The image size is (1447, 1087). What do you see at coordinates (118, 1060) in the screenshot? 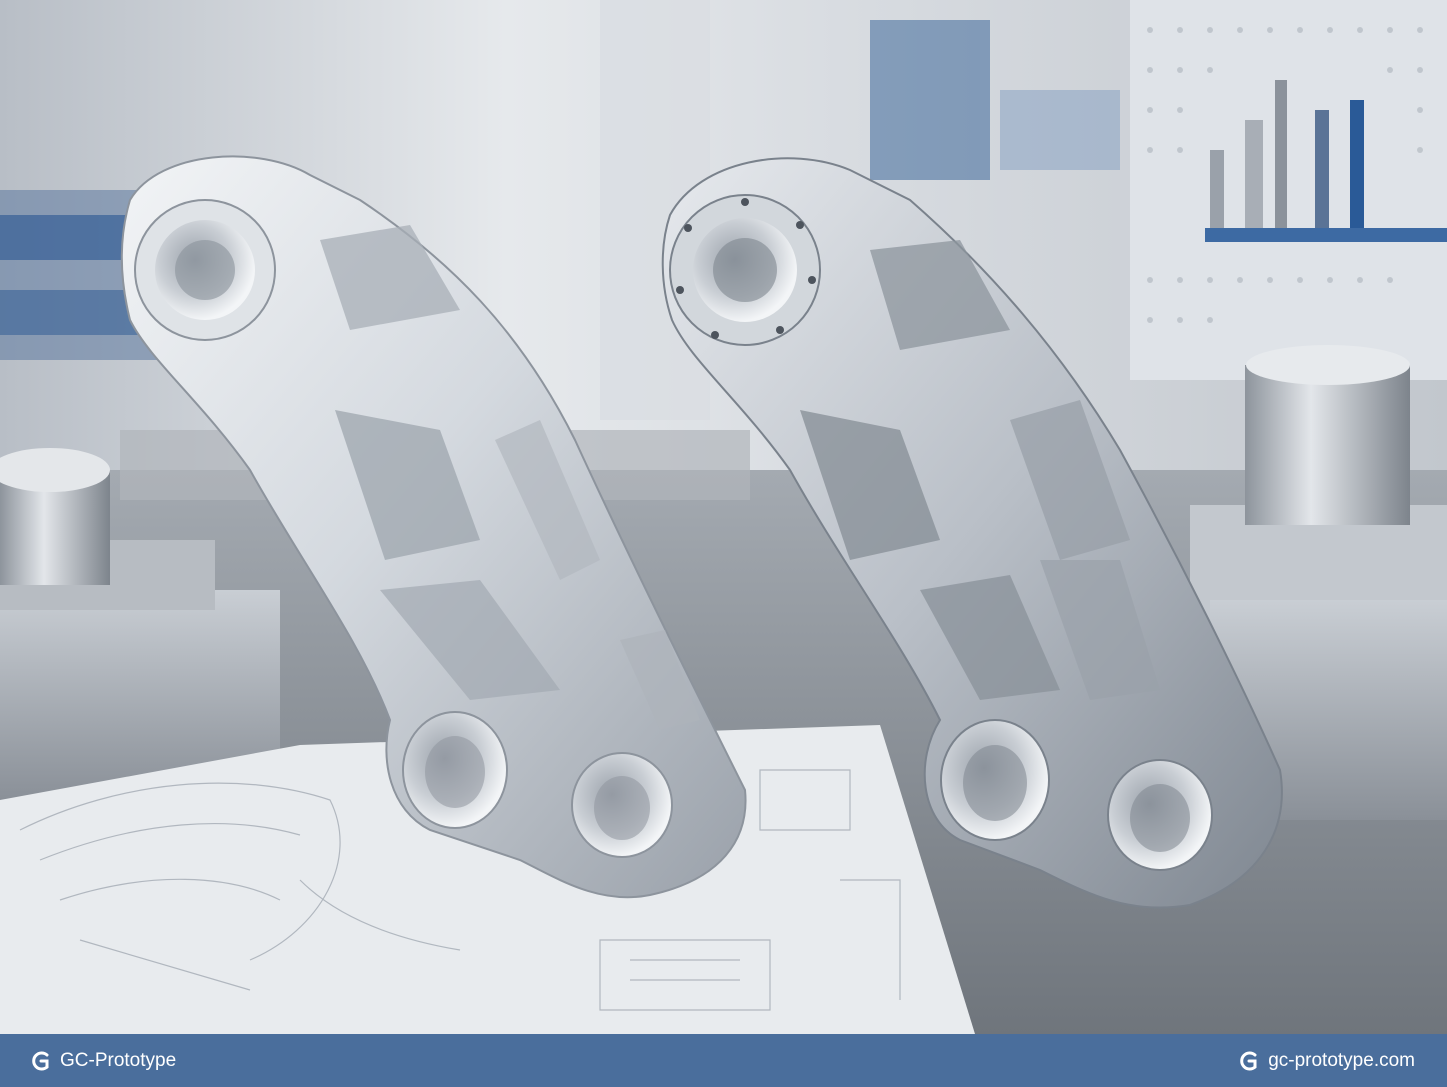
I see `footer-brand-name: GC-Prototype` at bounding box center [118, 1060].